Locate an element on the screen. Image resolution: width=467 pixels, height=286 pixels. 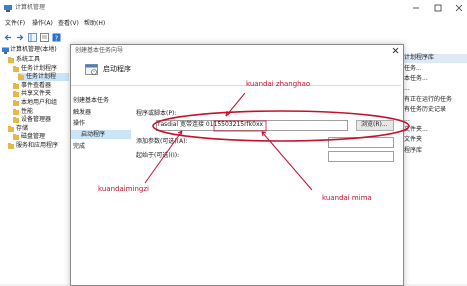
action-item: 文件夹 is located at coordinates (413, 140).